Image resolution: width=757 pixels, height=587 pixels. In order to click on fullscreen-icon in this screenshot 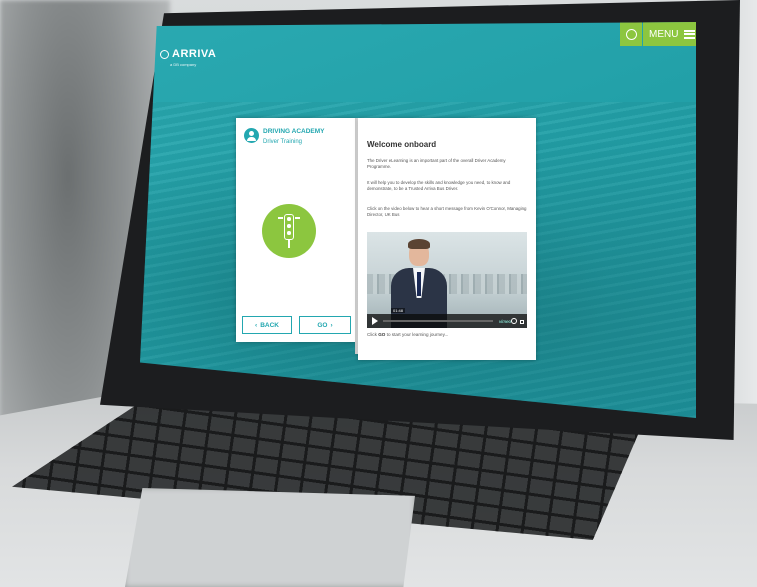, I will do `click(522, 322)`.